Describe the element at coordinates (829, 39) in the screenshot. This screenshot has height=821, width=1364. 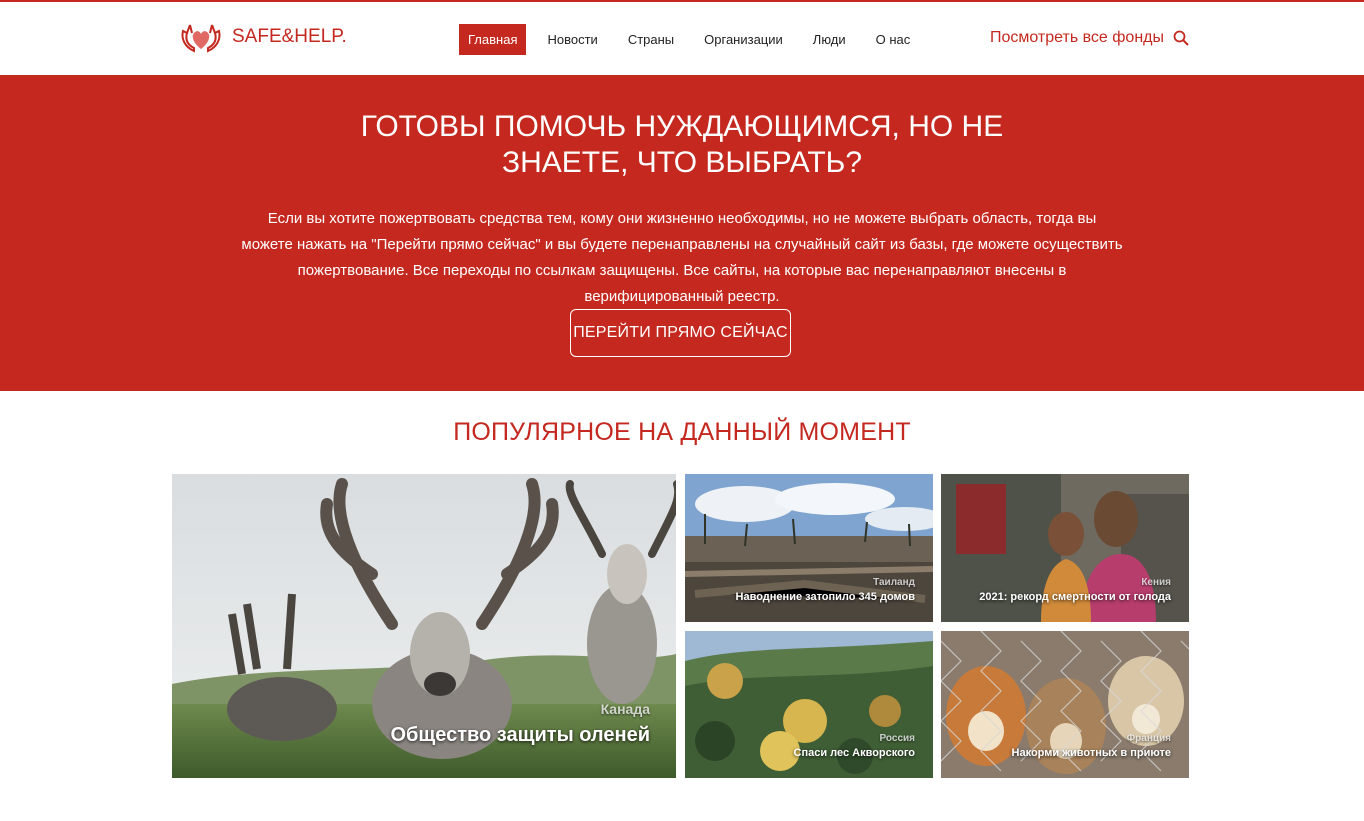
I see `nav-item-people: Люди` at that location.